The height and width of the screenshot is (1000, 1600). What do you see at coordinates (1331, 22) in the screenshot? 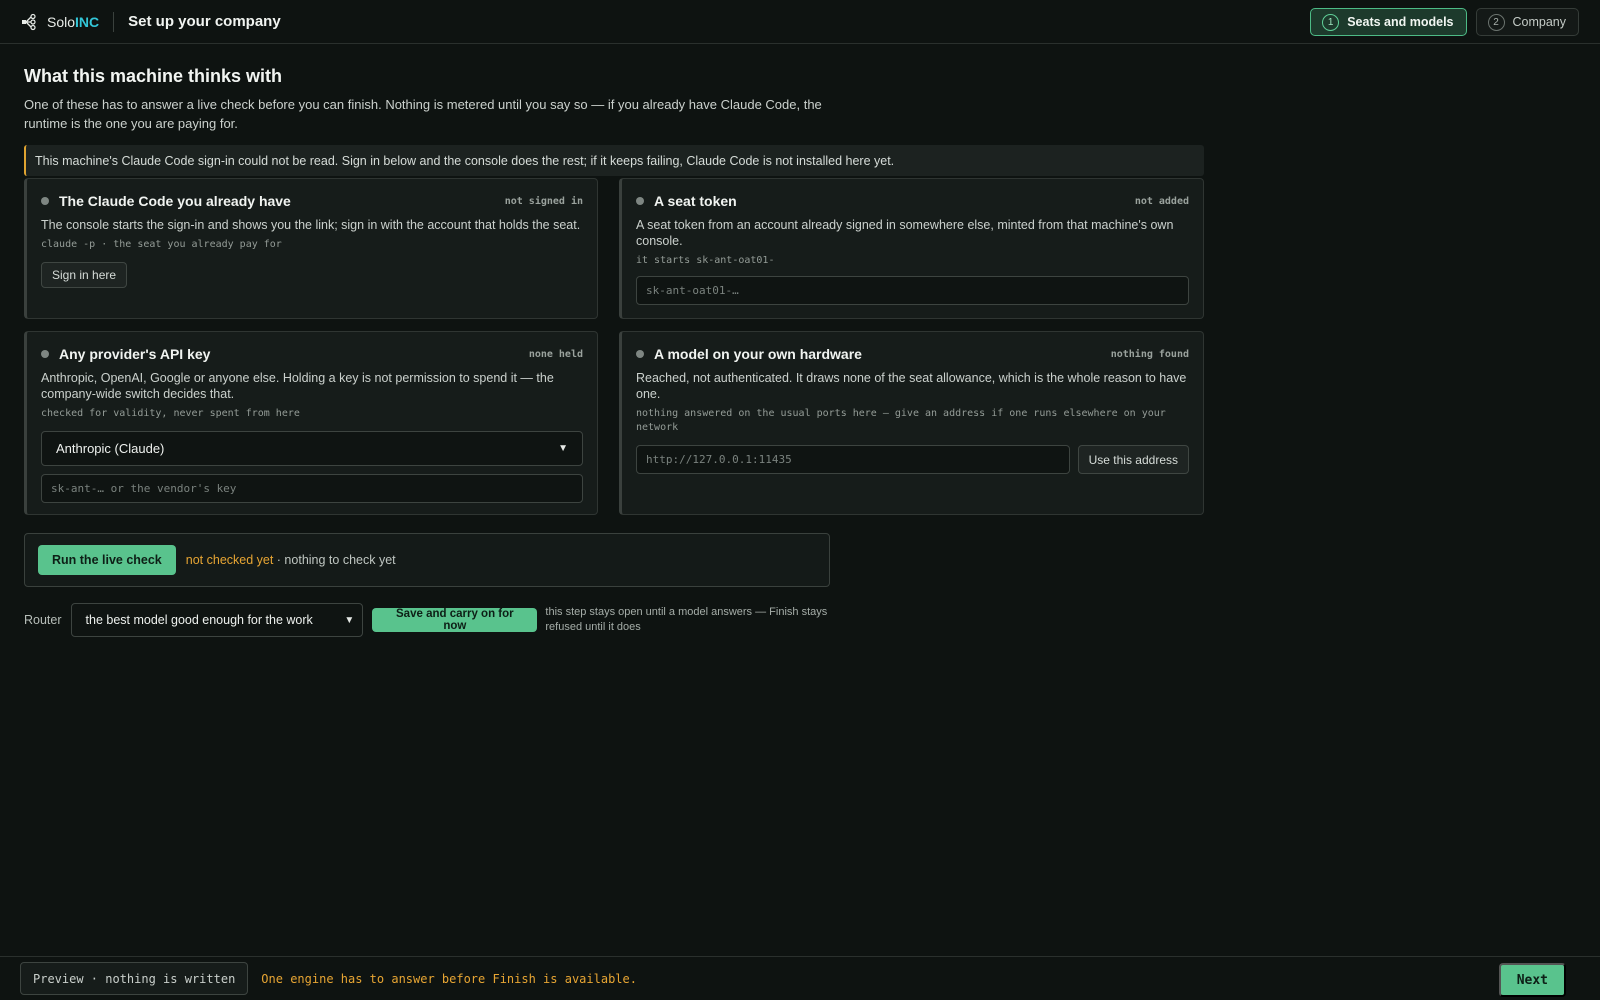
I see `step-number: 1` at bounding box center [1331, 22].